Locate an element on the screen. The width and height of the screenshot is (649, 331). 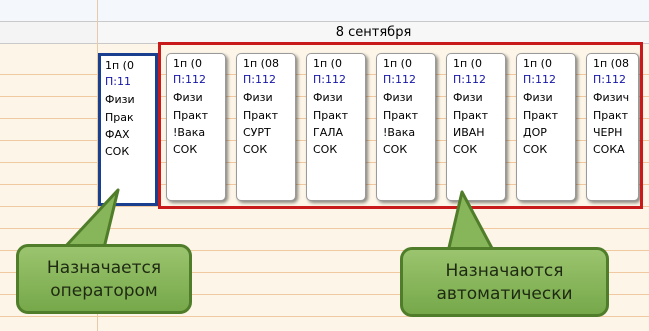
auto-callout-text: Назначаются автоматически is located at coordinates (504, 282).